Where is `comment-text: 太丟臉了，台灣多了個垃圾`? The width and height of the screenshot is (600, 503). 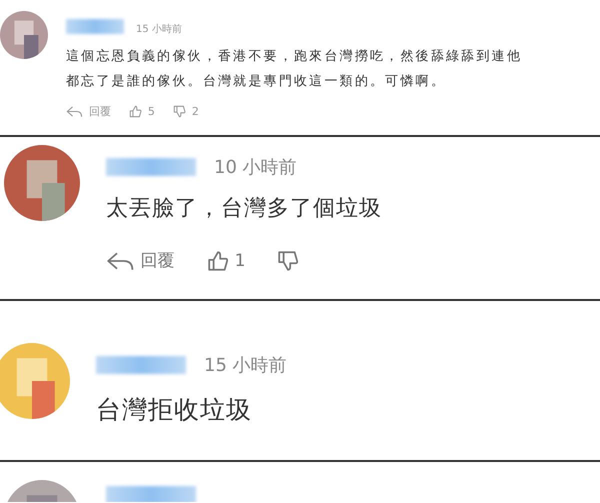
comment-text: 太丟臉了，台灣多了個垃圾 is located at coordinates (244, 209).